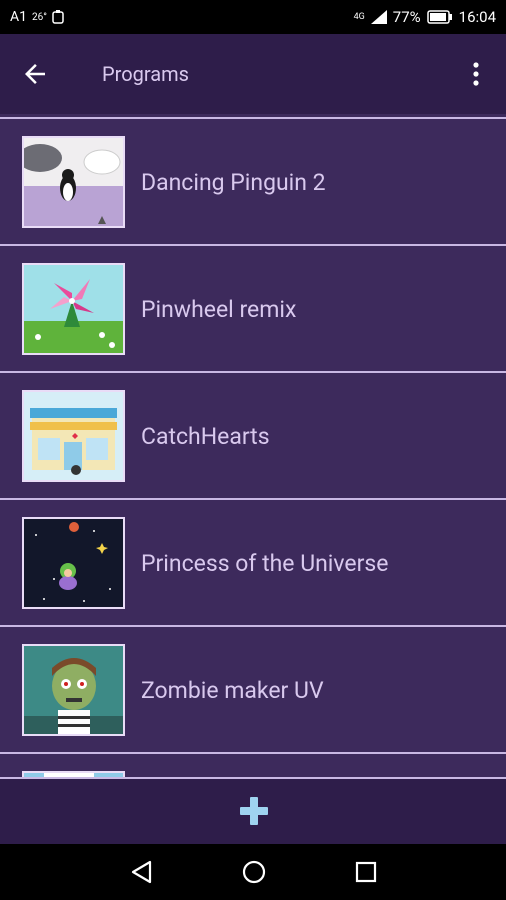 The height and width of the screenshot is (900, 506). Describe the element at coordinates (219, 309) in the screenshot. I see `program-name: Pinwheel remix` at that location.